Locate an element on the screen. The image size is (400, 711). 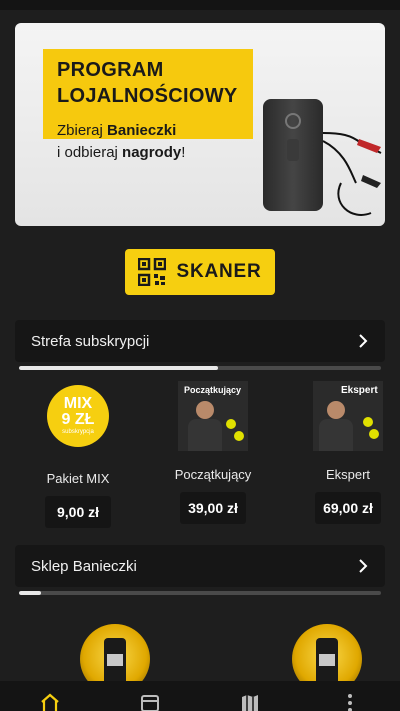
bottom-navigation is located at coordinates (200, 696).